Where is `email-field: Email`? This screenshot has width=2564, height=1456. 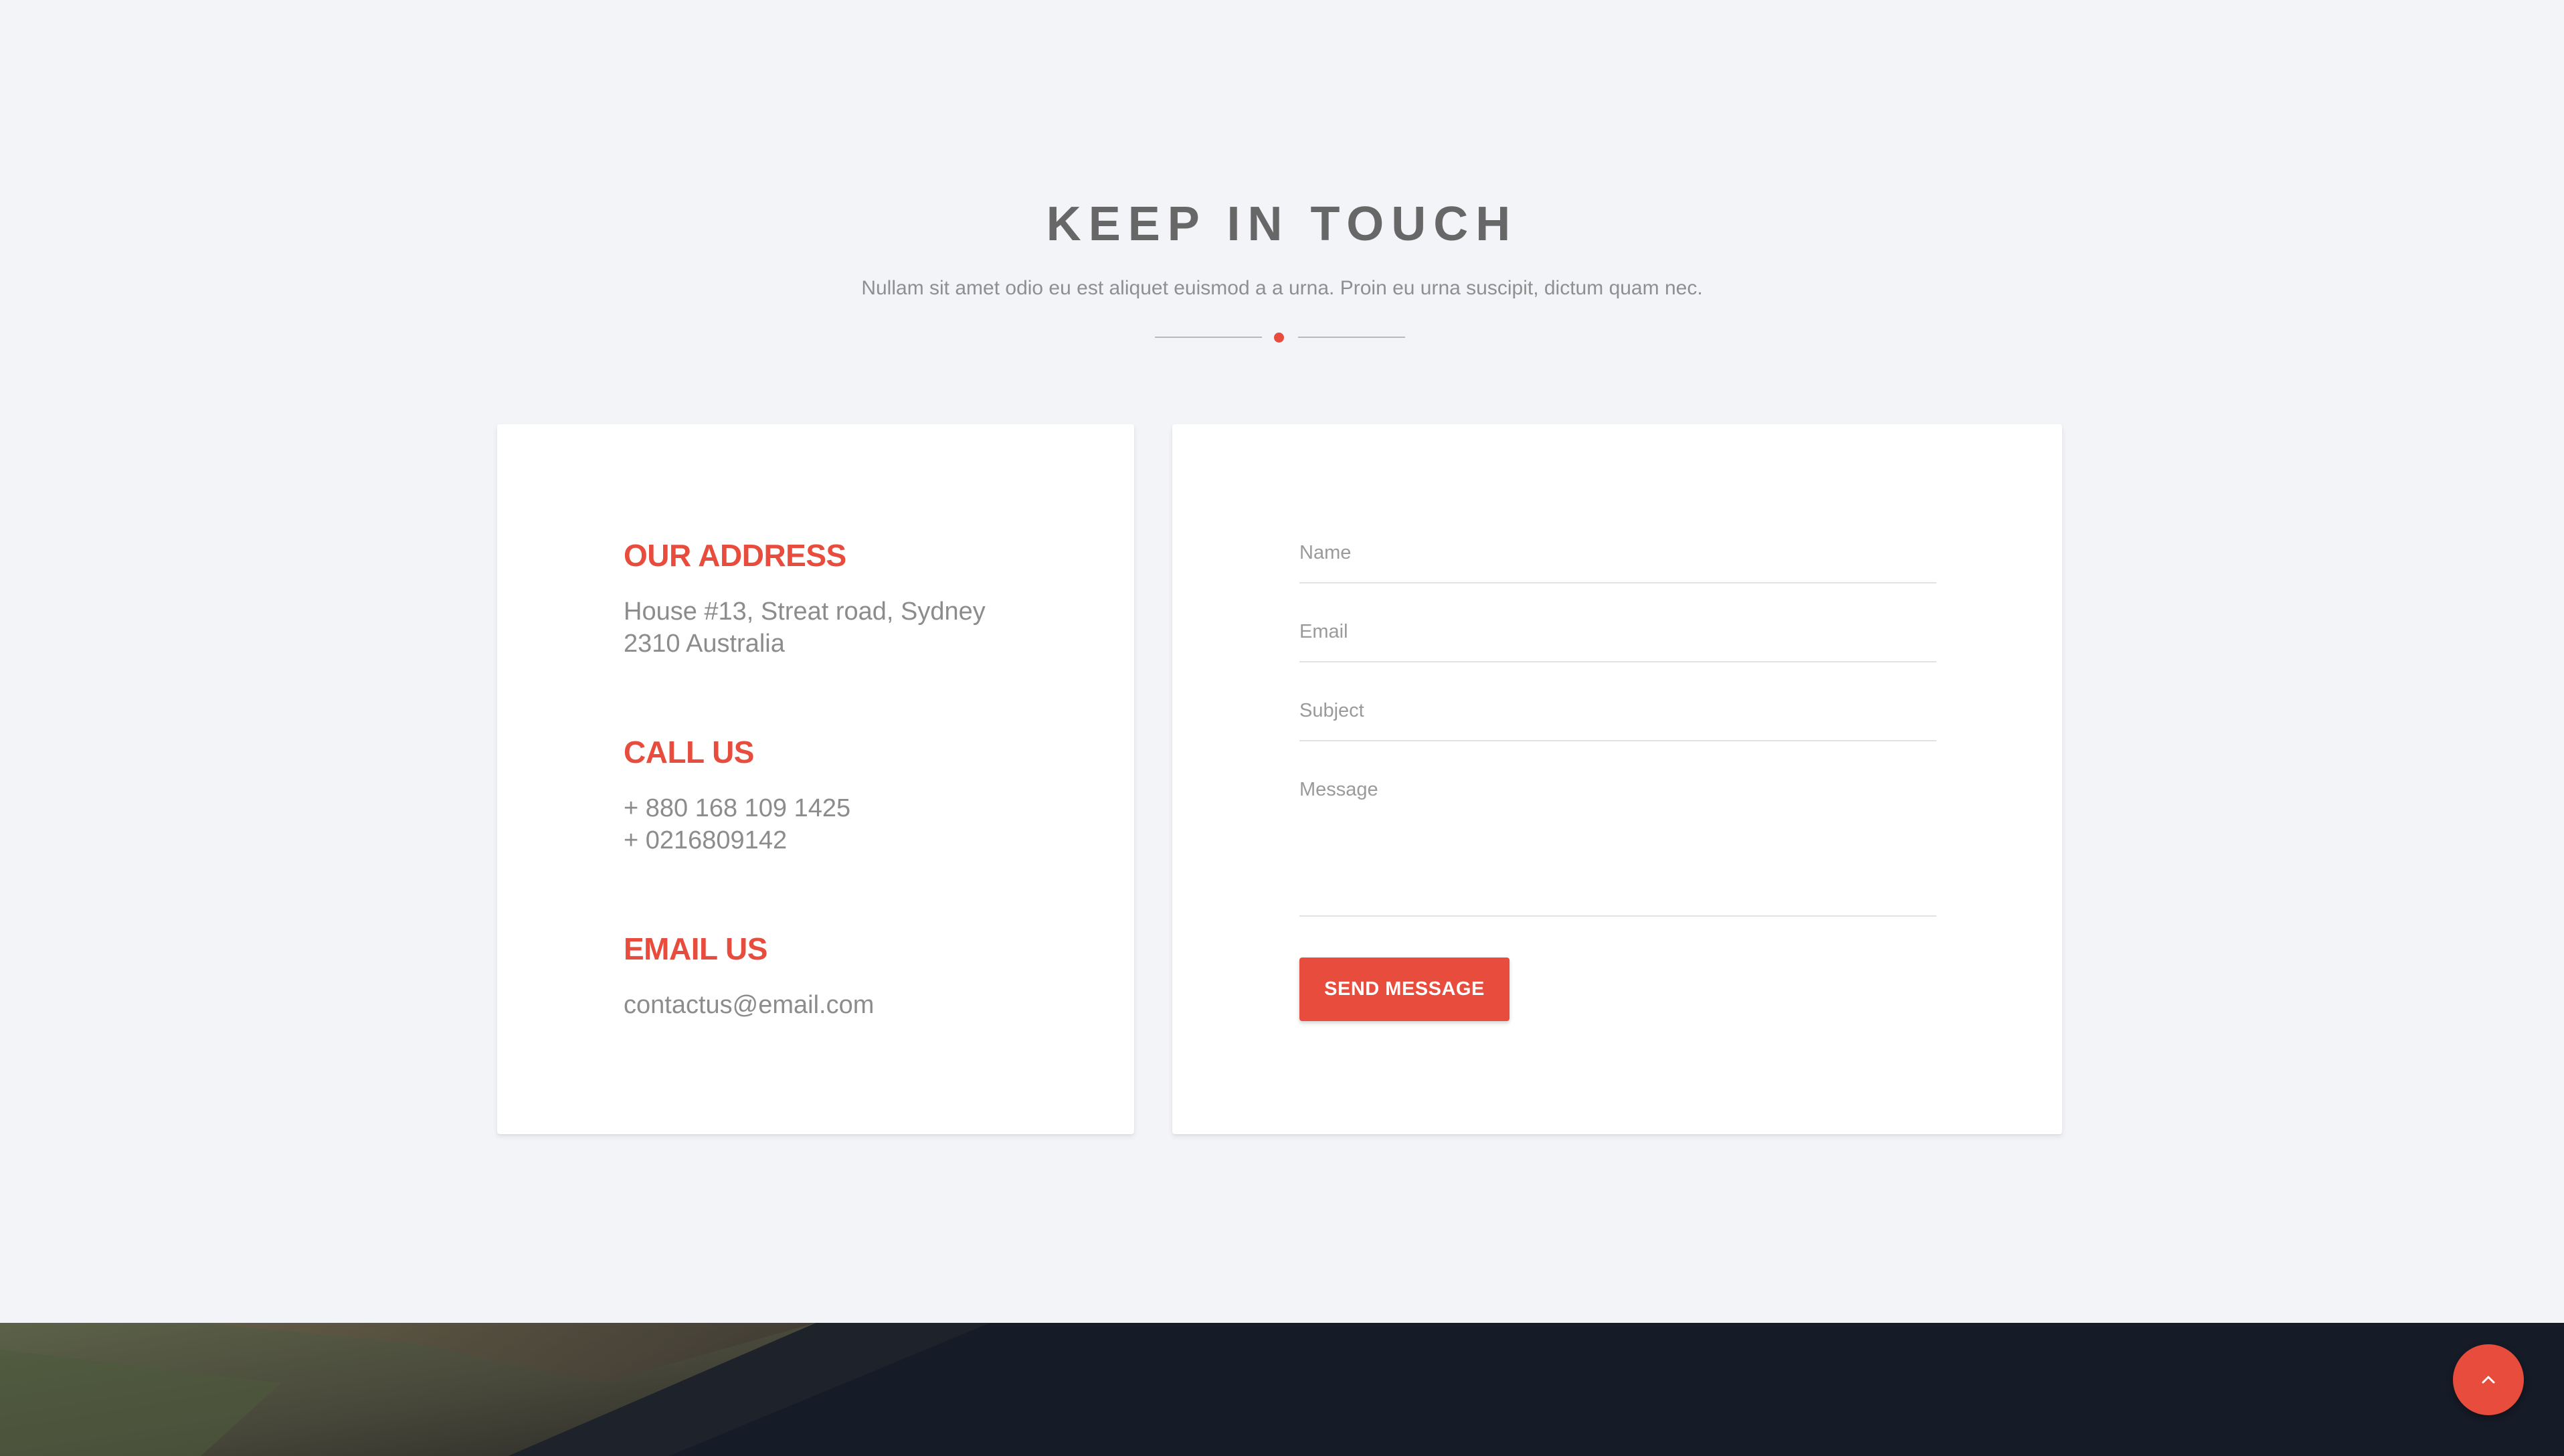
email-field: Email is located at coordinates (1617, 639).